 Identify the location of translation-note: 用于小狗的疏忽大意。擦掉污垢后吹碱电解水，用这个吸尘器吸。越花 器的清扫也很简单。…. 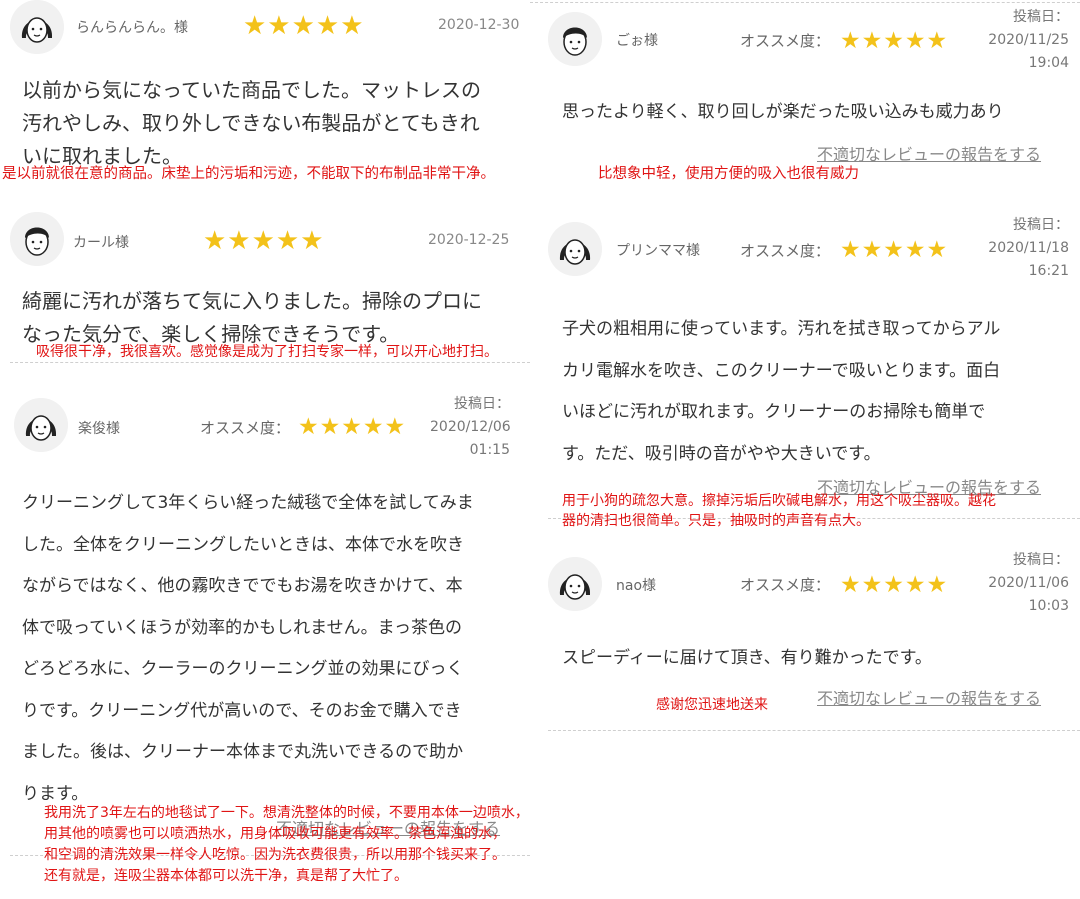
(779, 511).